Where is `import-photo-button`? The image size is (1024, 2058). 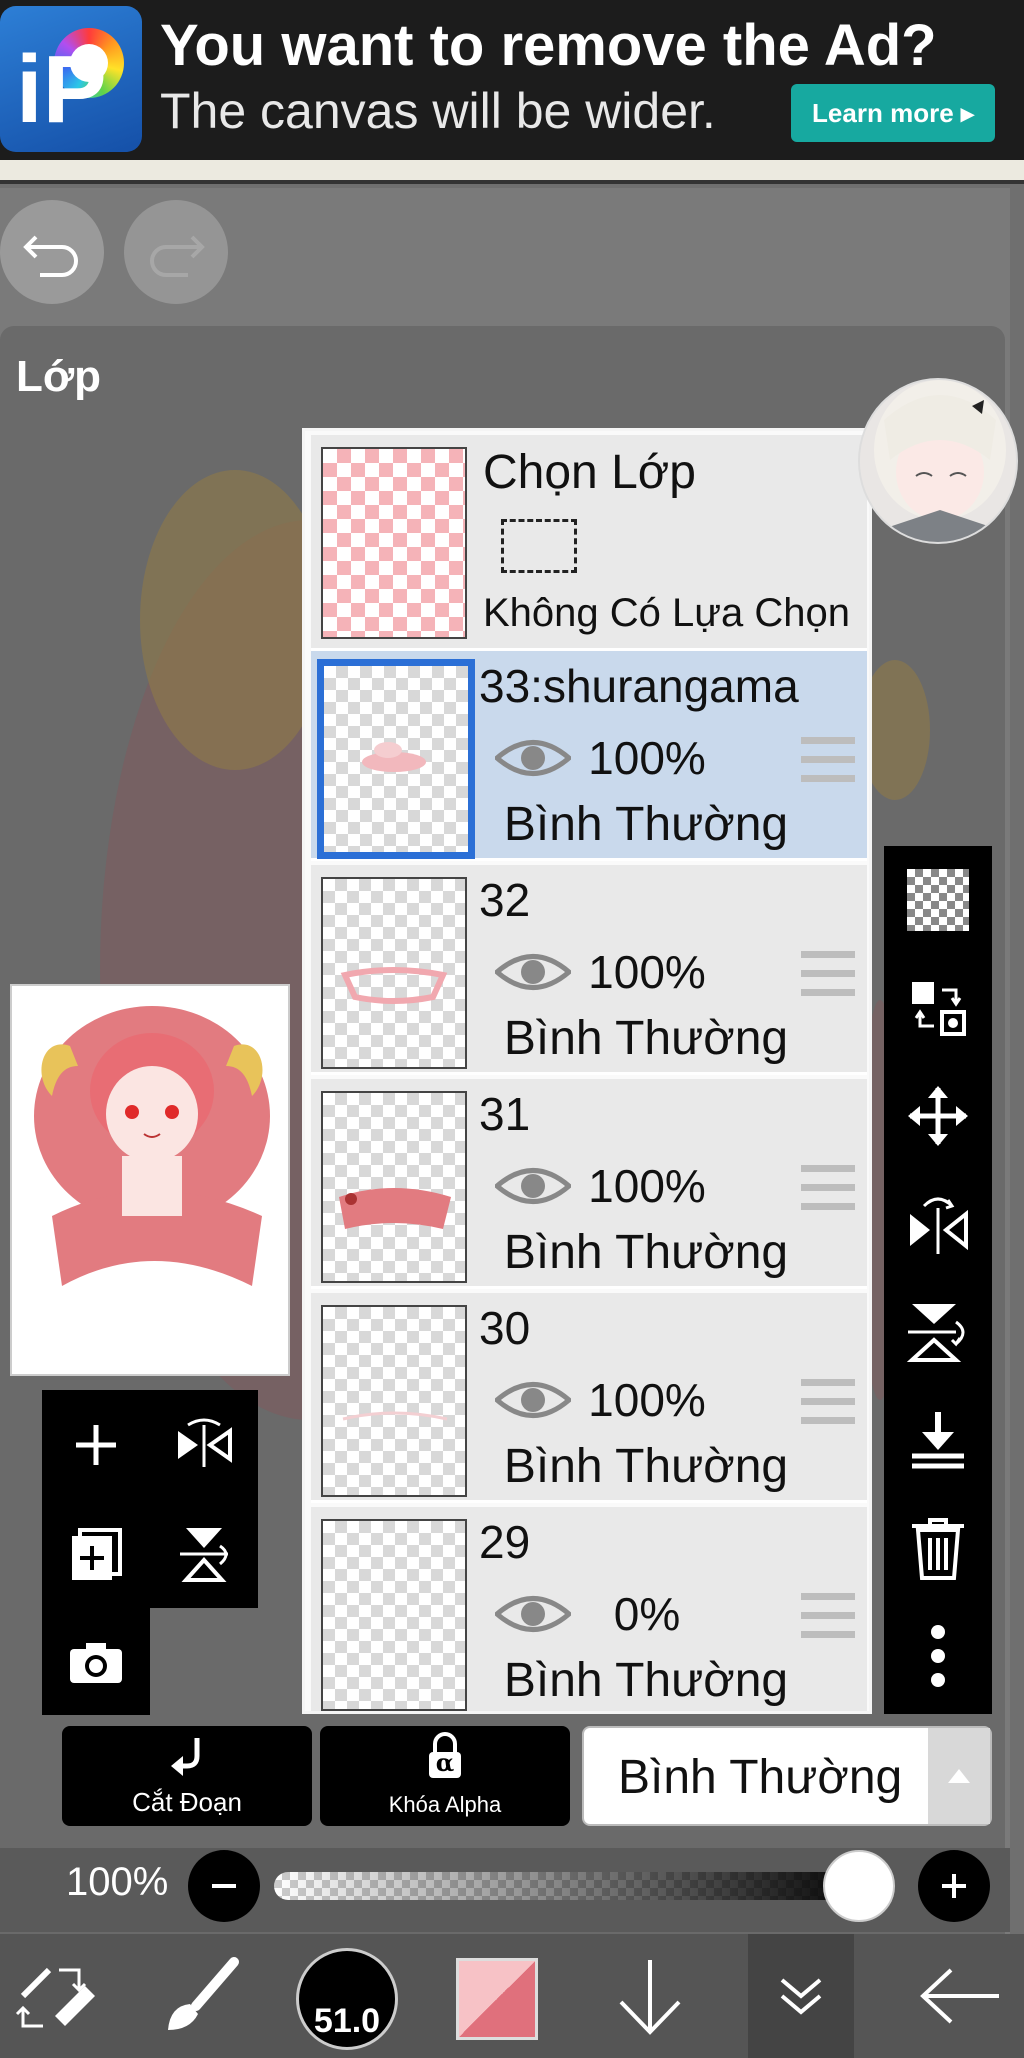 import-photo-button is located at coordinates (96, 1661).